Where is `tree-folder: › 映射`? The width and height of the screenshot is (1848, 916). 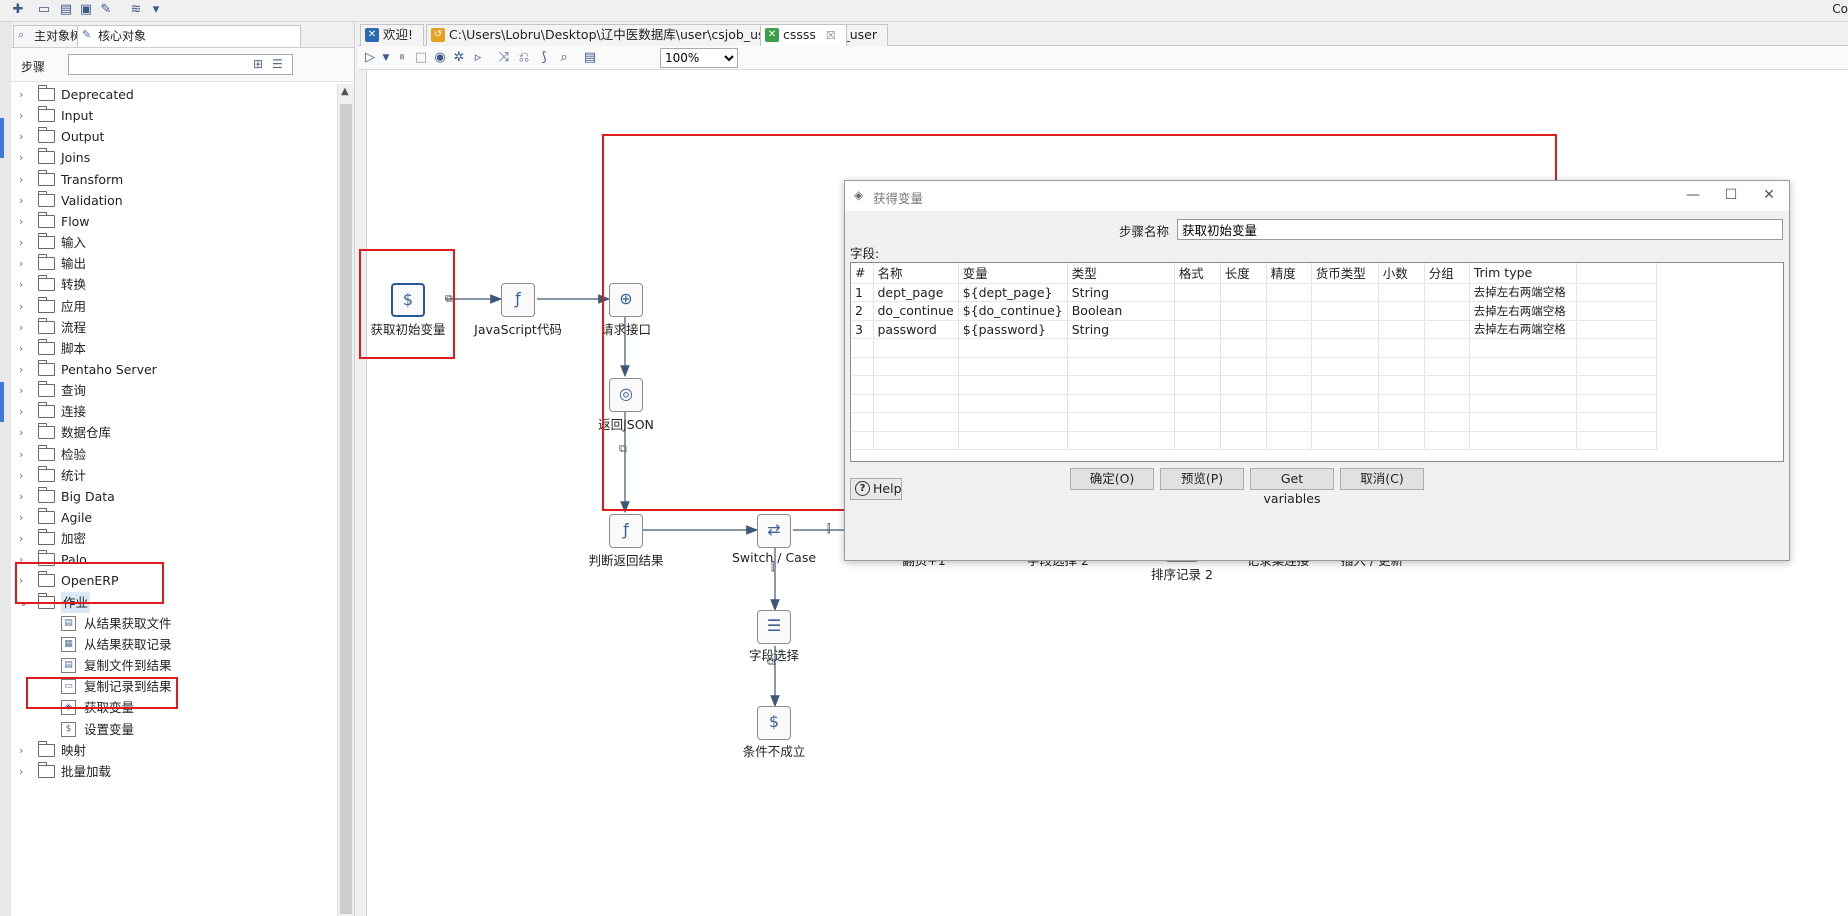 tree-folder: › 映射 is located at coordinates (174, 750).